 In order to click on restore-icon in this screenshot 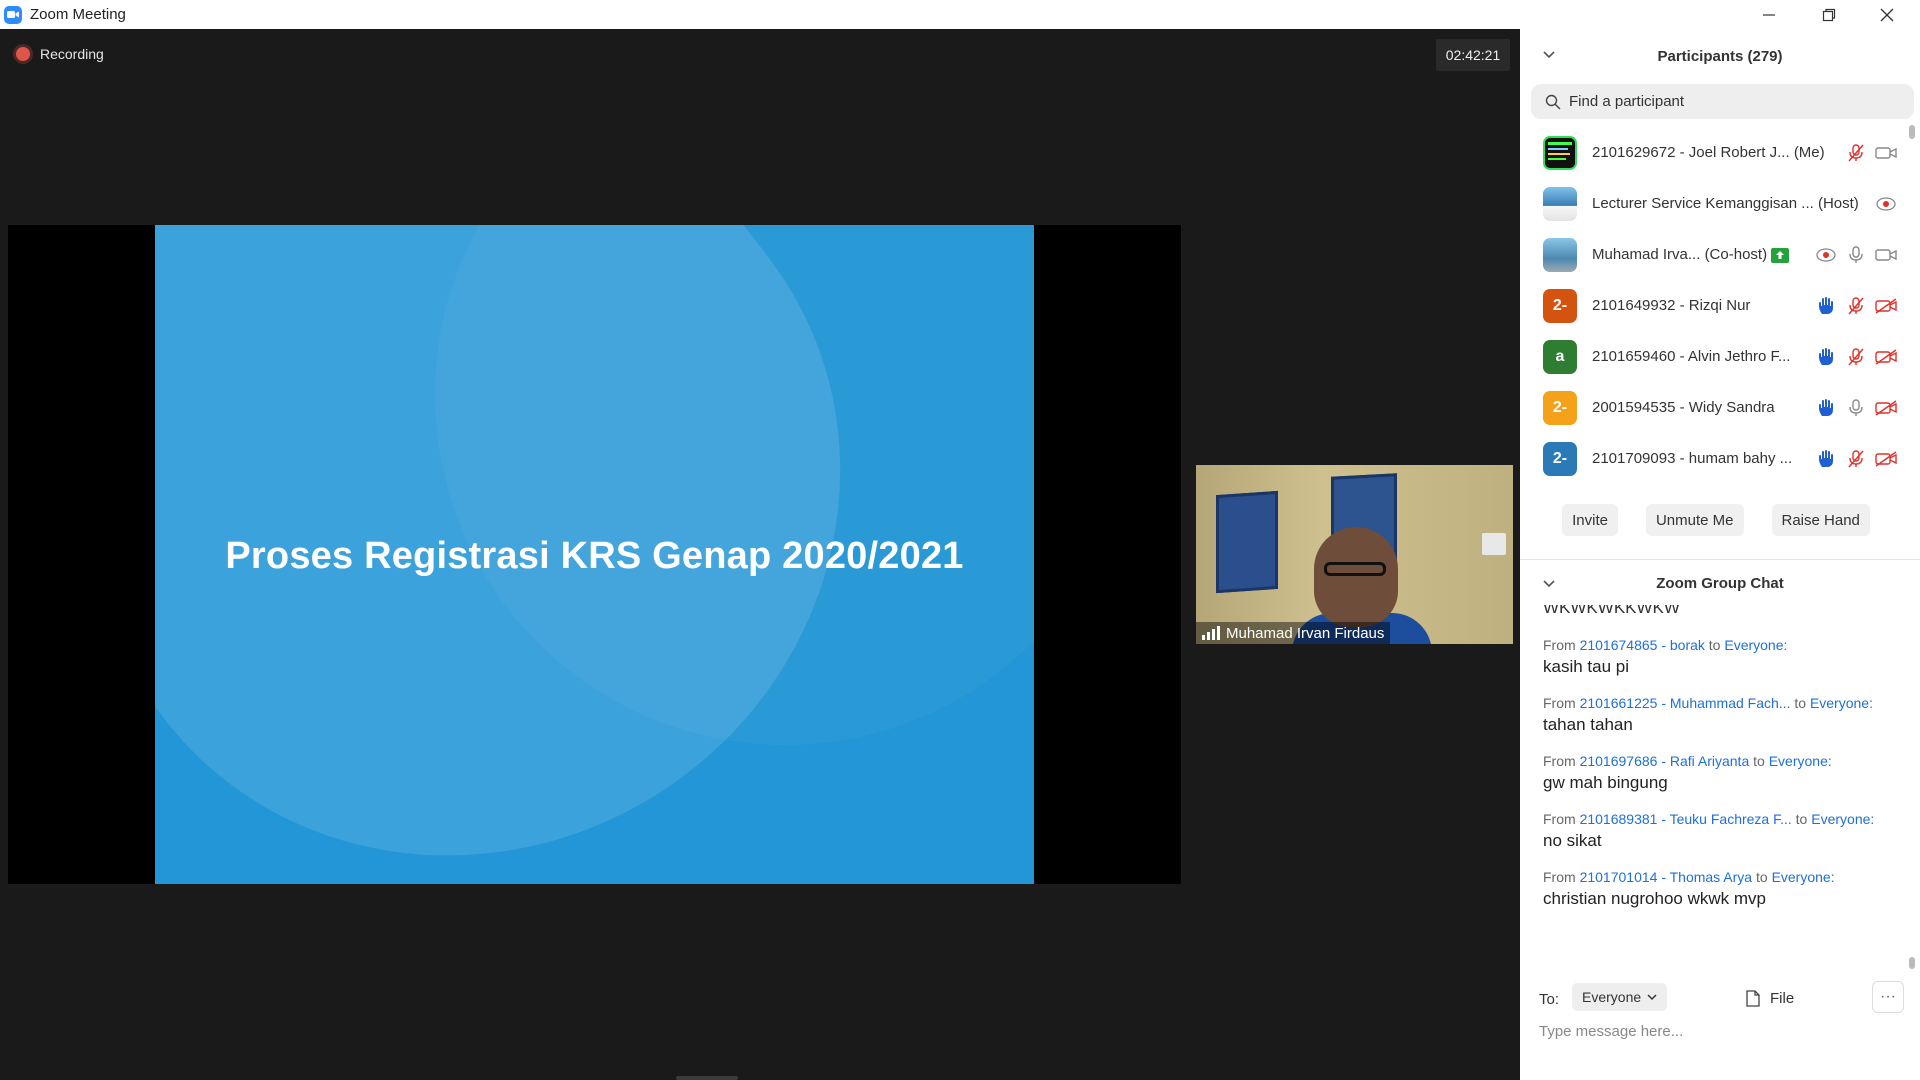, I will do `click(1829, 14)`.